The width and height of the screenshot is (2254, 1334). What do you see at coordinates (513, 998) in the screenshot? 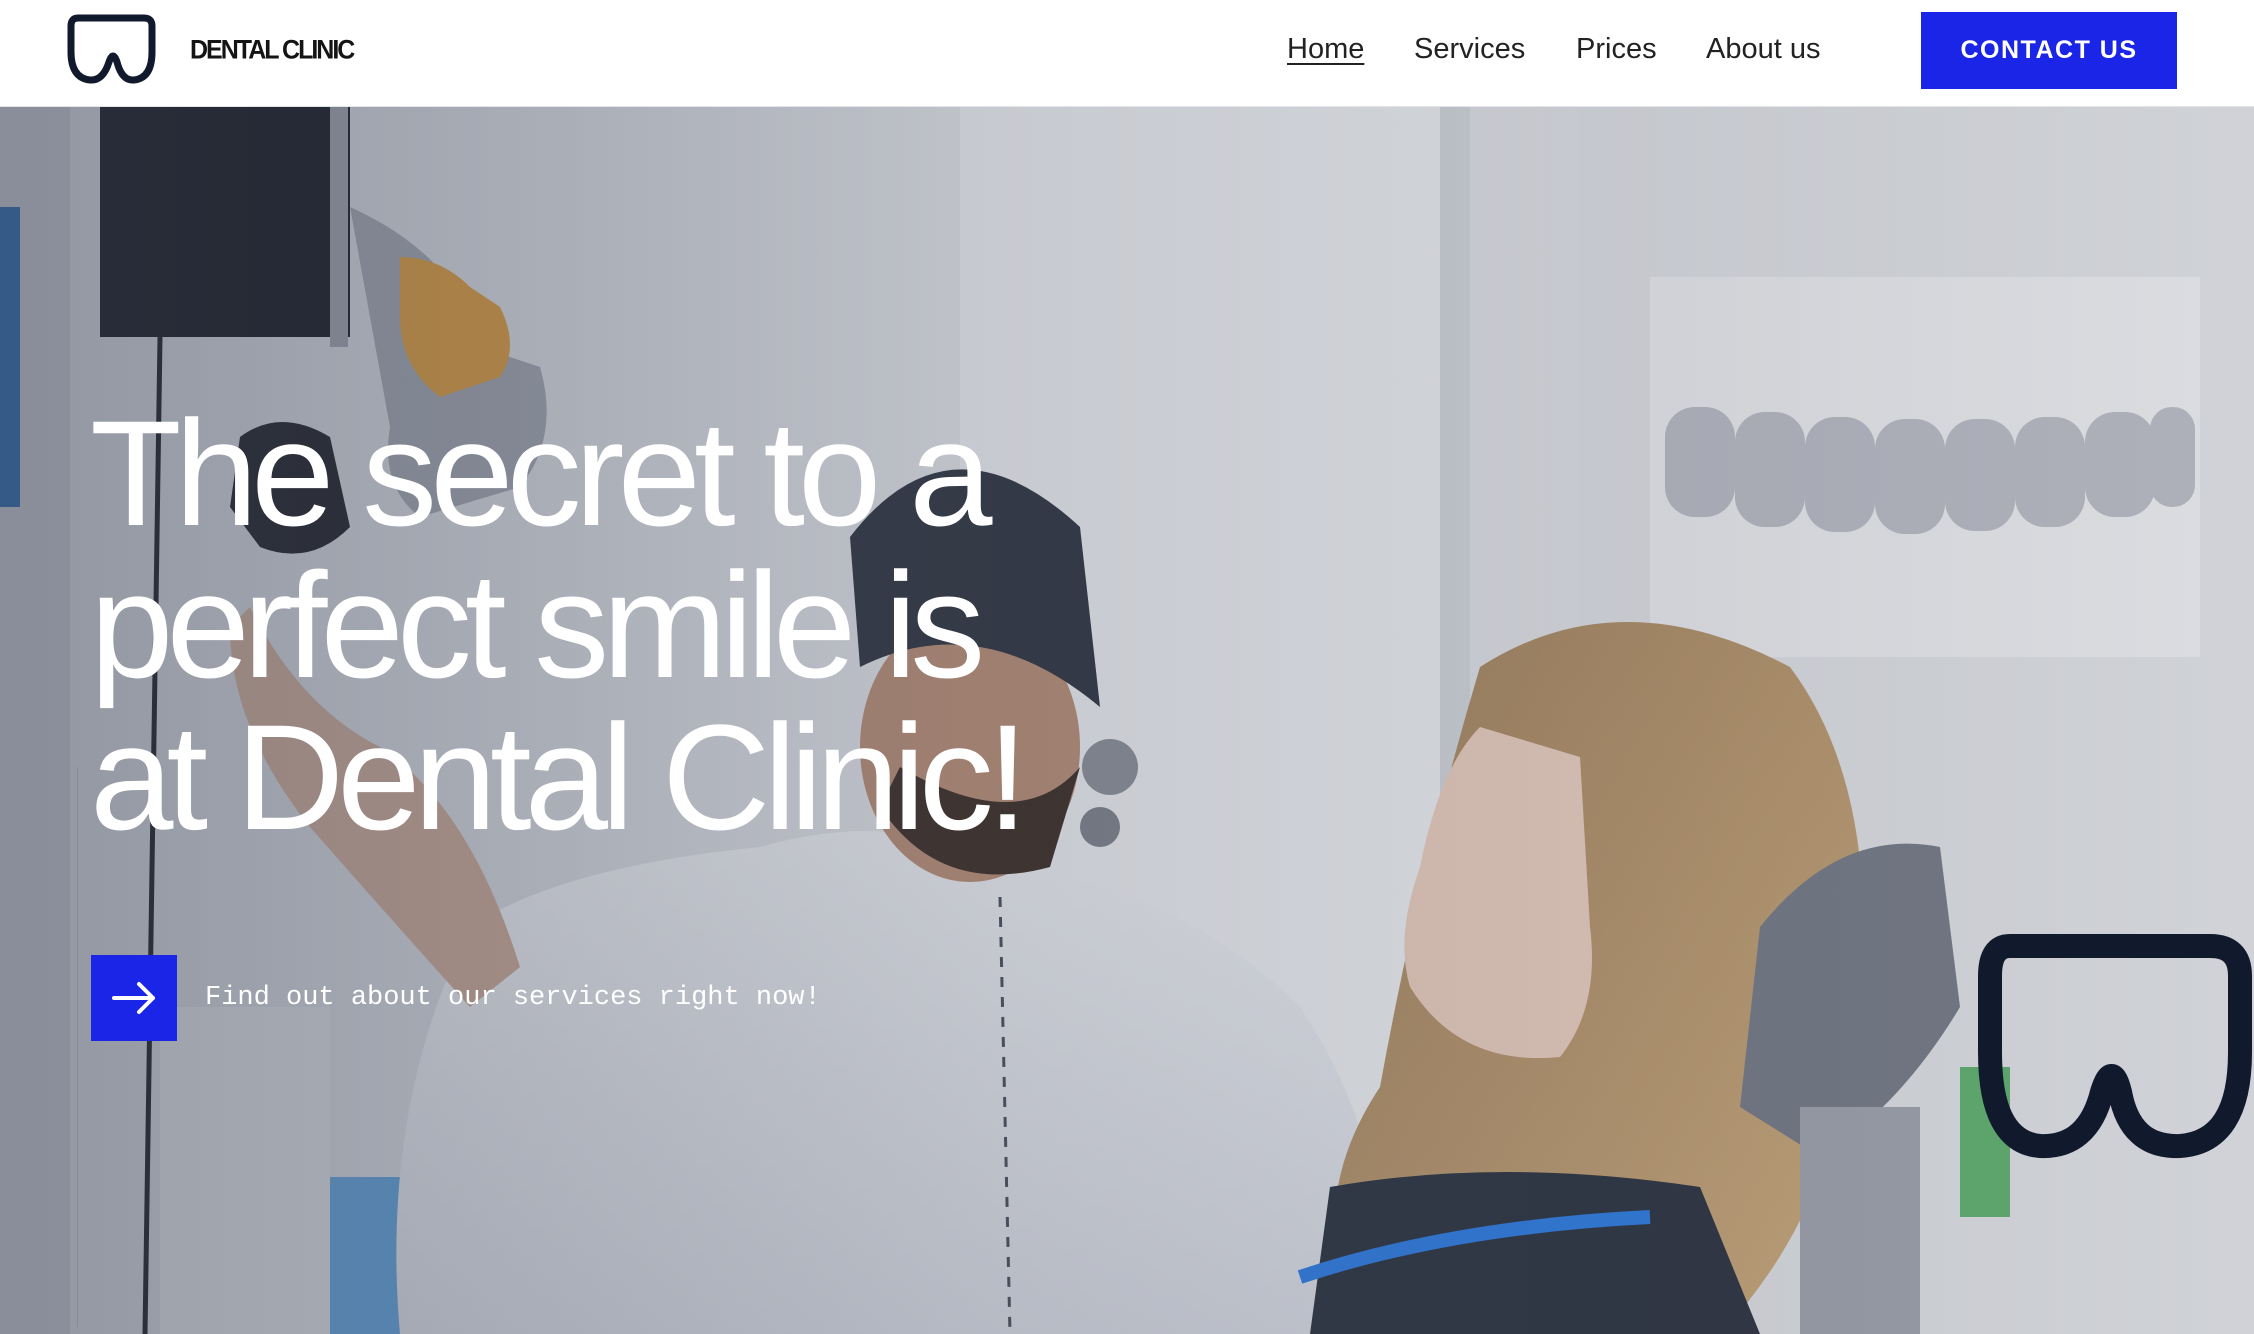
I see `services-cta-link: Find out about our services right now!` at bounding box center [513, 998].